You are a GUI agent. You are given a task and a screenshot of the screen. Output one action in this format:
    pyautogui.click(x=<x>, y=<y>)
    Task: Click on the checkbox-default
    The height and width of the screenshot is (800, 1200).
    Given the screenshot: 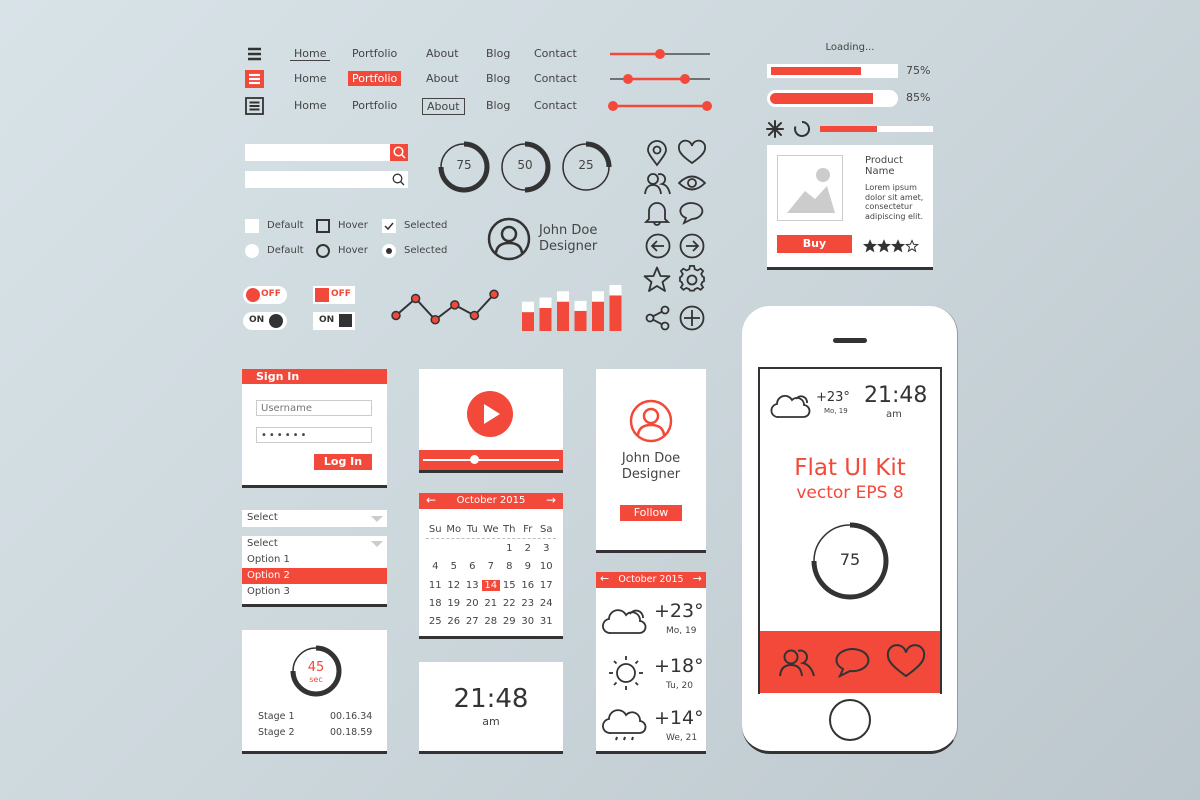 What is the action you would take?
    pyautogui.click(x=252, y=226)
    